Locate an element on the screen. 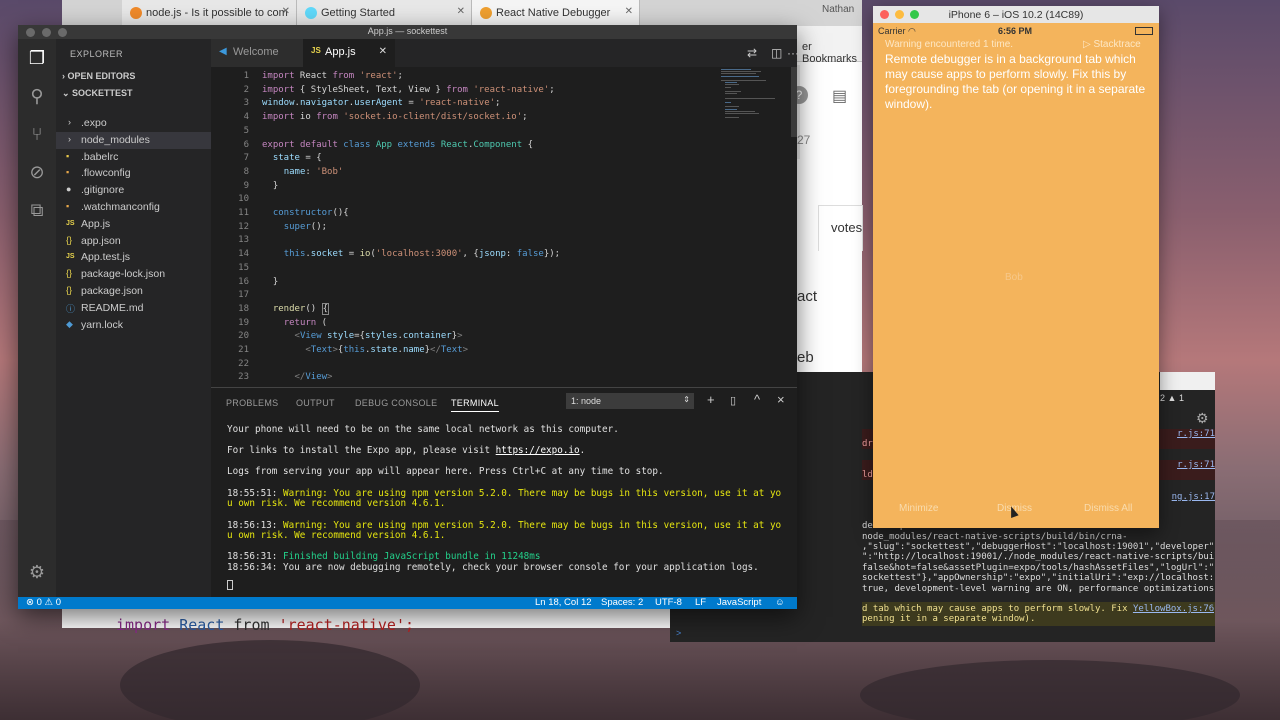  code-line: 22 is located at coordinates (466, 366).